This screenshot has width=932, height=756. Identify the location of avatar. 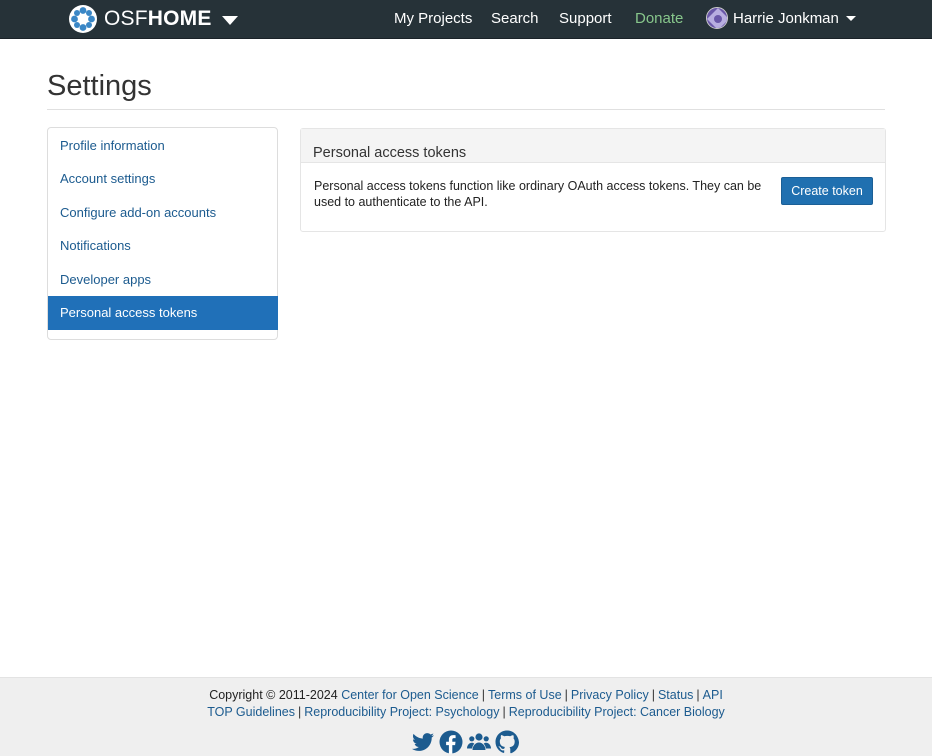
(717, 18).